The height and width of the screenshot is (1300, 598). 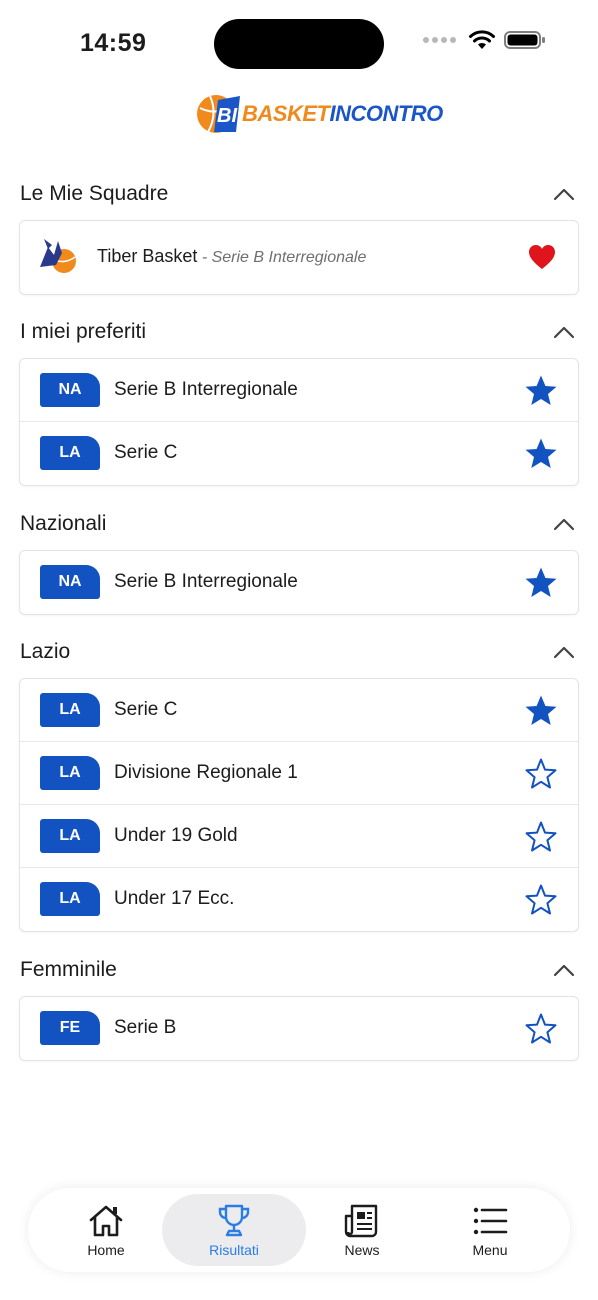 I want to click on my-teams-card: Tiber Basket - Serie B Interregionale, so click(x=299, y=257).